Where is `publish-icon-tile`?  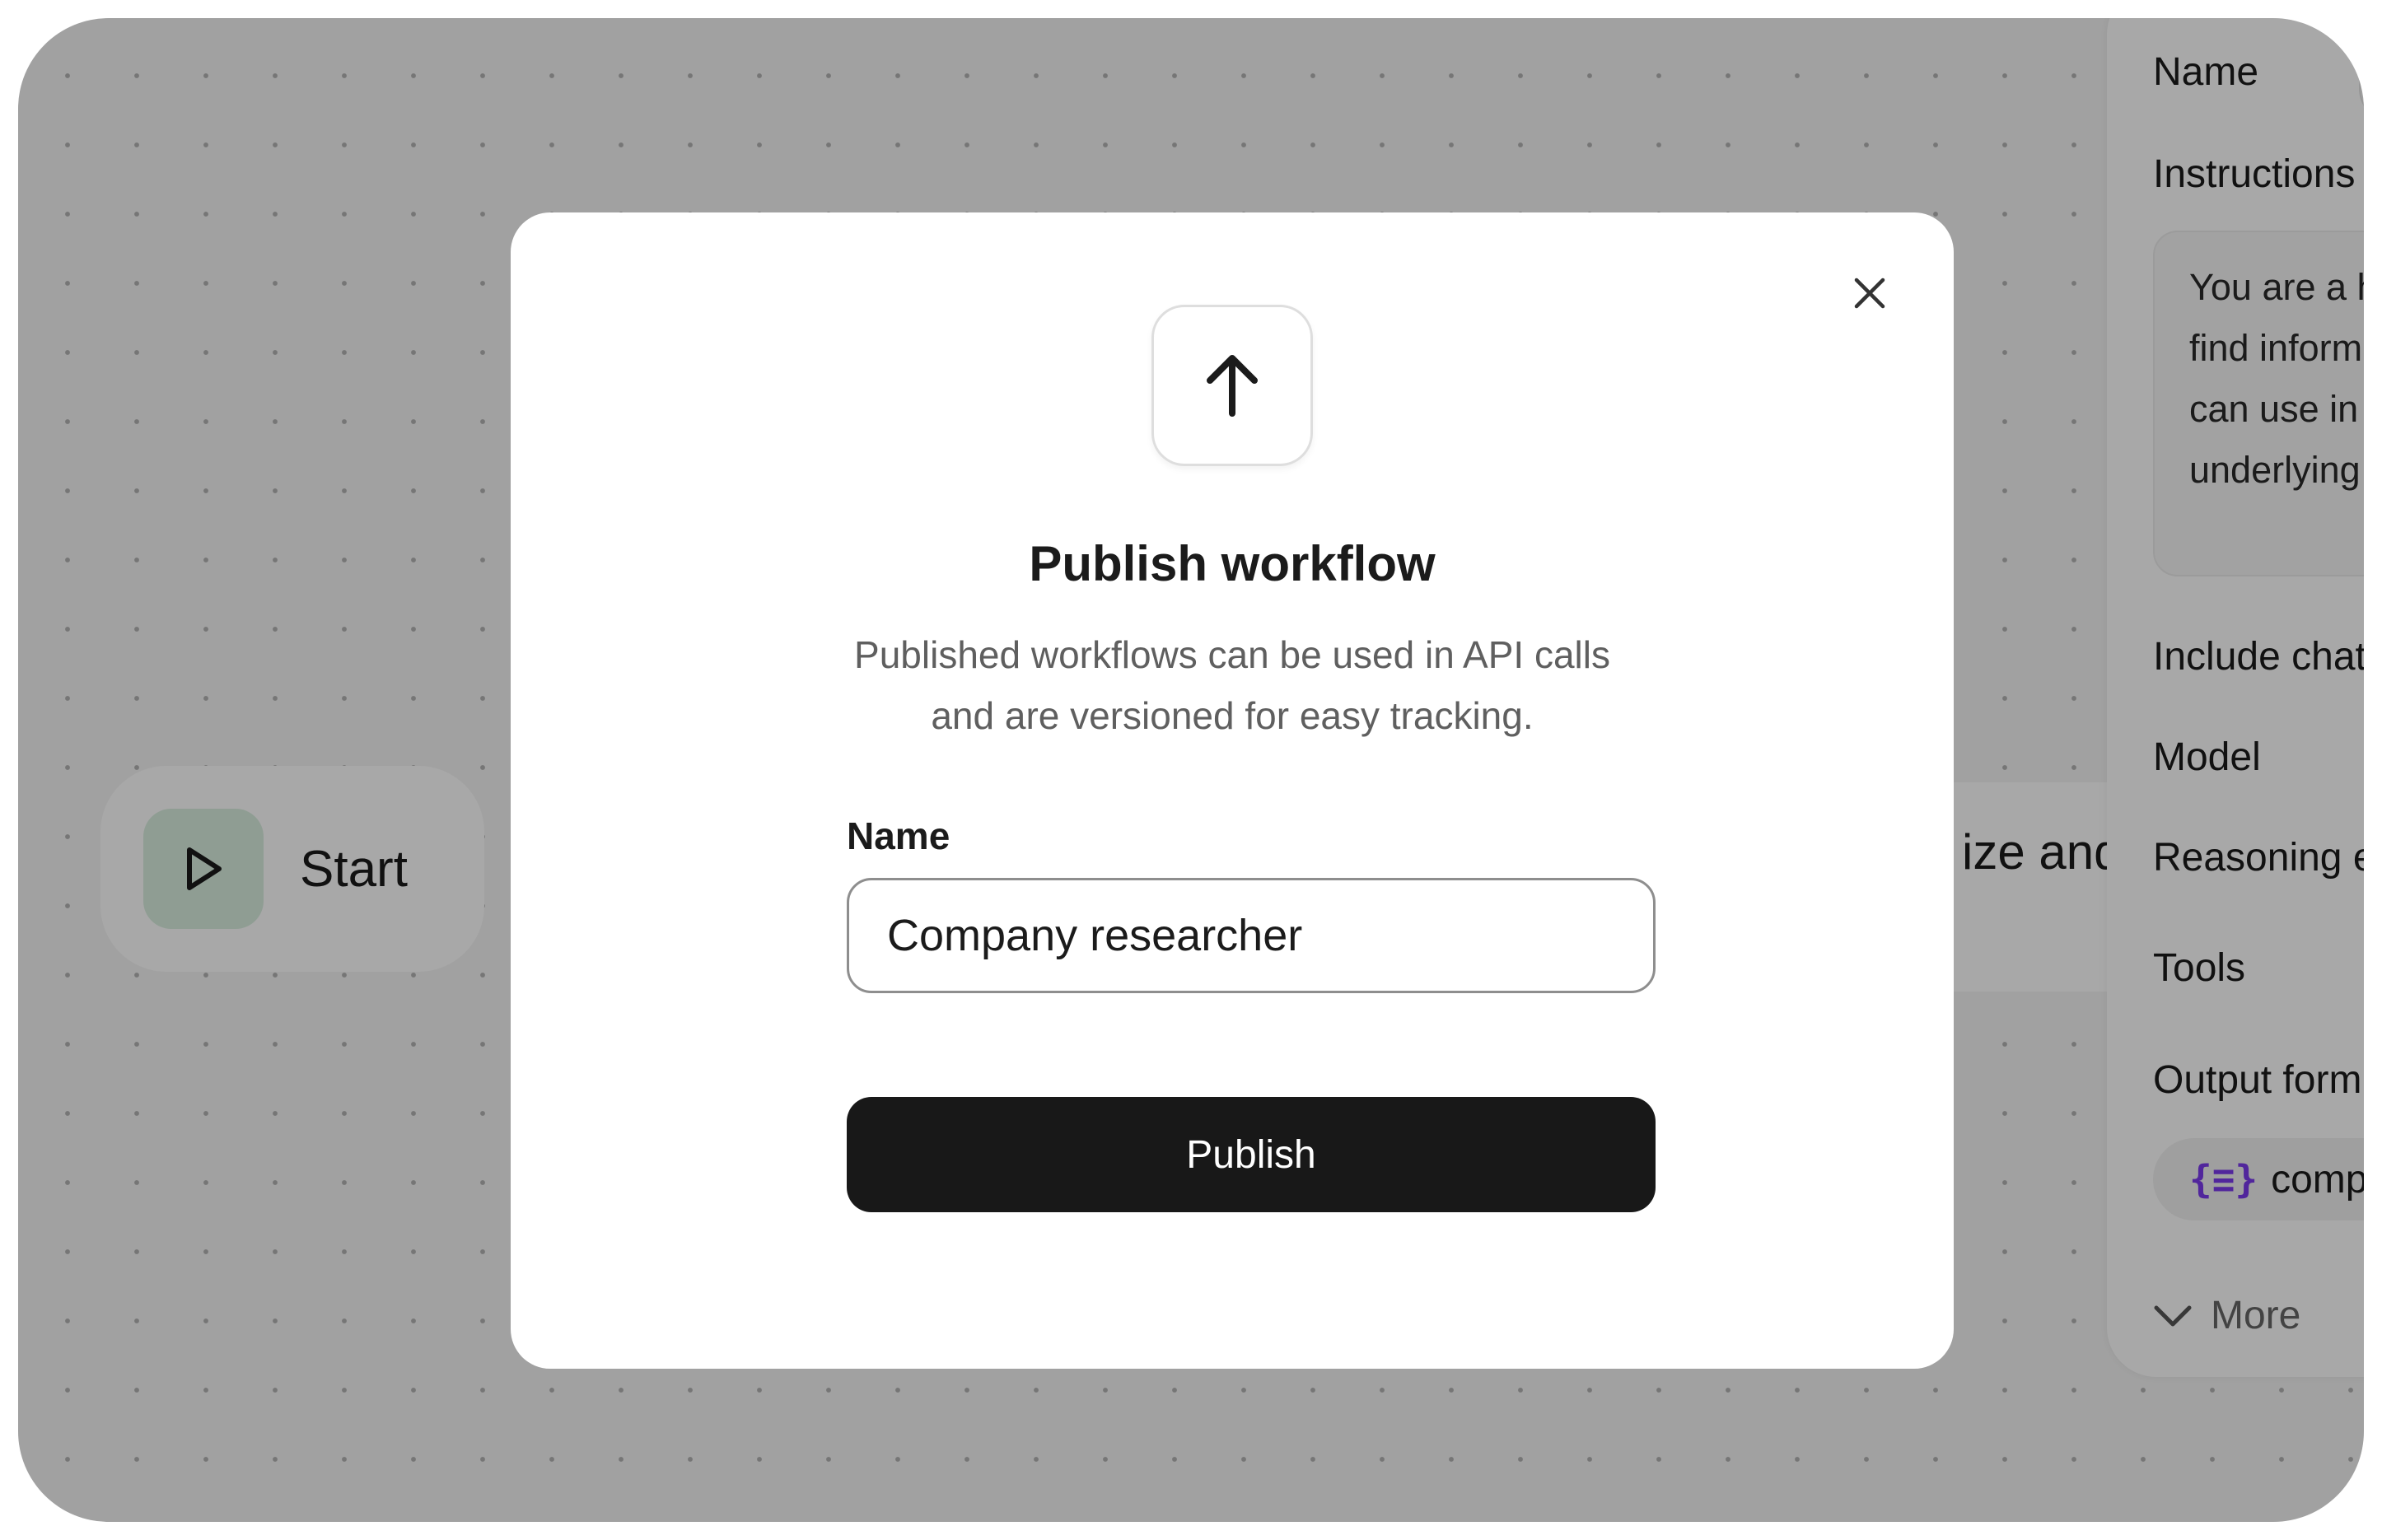 publish-icon-tile is located at coordinates (1232, 385).